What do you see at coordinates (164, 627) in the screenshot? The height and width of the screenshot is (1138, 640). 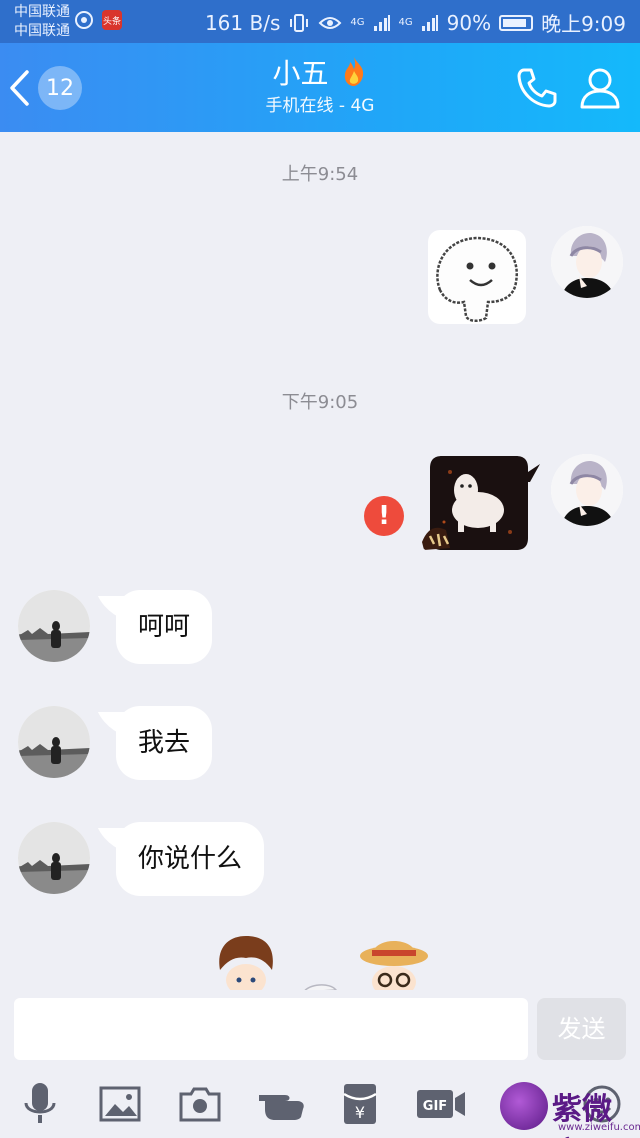 I see `message-bubble: 呵呵` at bounding box center [164, 627].